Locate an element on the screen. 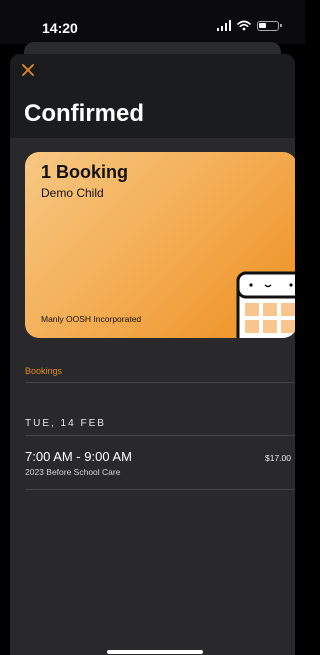  signal-icon is located at coordinates (223, 25).